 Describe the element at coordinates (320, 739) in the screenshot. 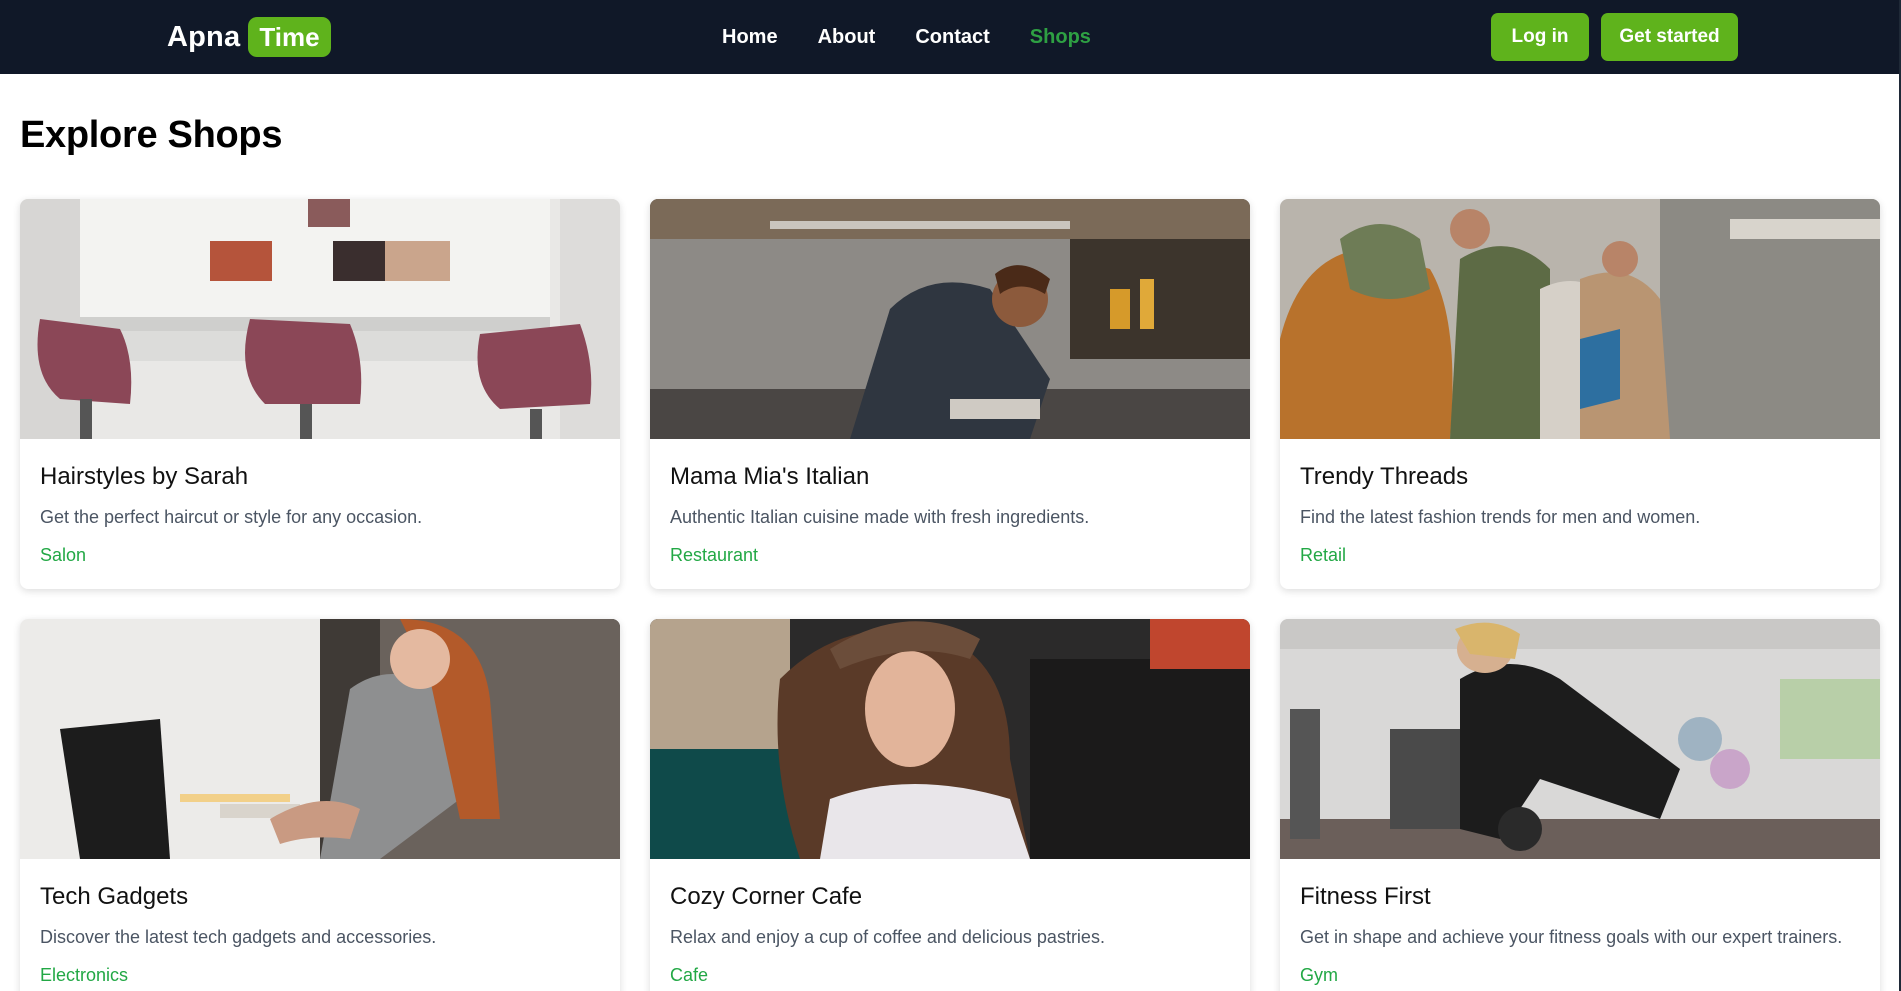

I see `laptop-user-photo` at that location.